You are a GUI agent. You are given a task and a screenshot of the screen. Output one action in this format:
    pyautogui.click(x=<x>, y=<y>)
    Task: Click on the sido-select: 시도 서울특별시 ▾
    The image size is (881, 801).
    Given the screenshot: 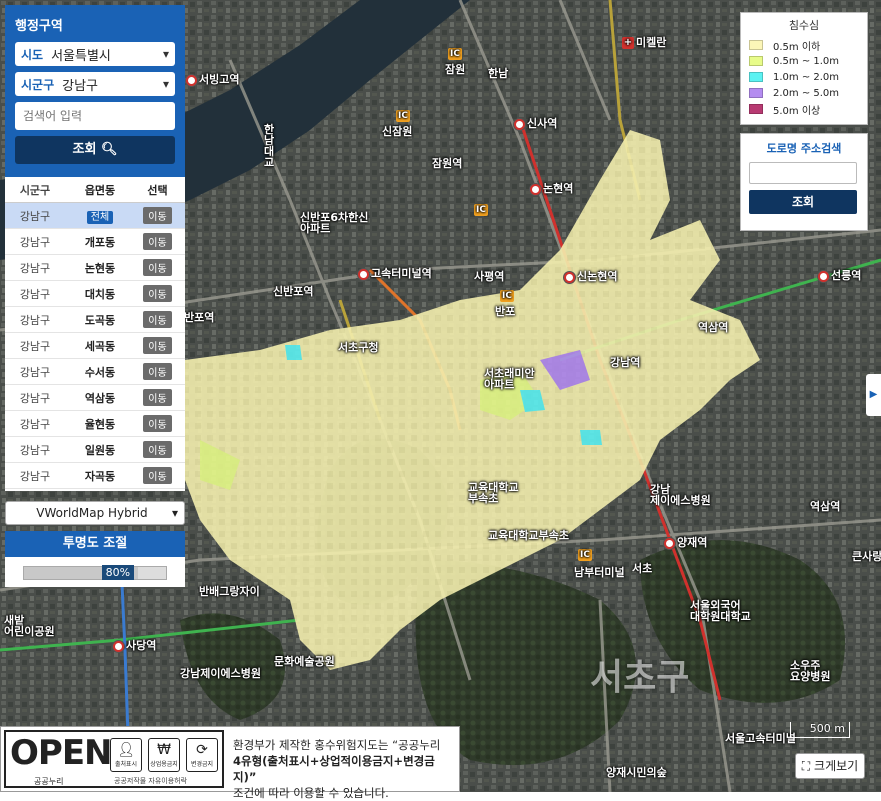 What is the action you would take?
    pyautogui.click(x=95, y=54)
    